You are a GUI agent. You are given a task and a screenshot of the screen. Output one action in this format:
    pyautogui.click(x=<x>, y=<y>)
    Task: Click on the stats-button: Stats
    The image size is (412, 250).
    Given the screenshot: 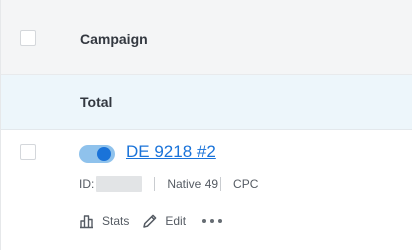 What is the action you would take?
    pyautogui.click(x=104, y=221)
    